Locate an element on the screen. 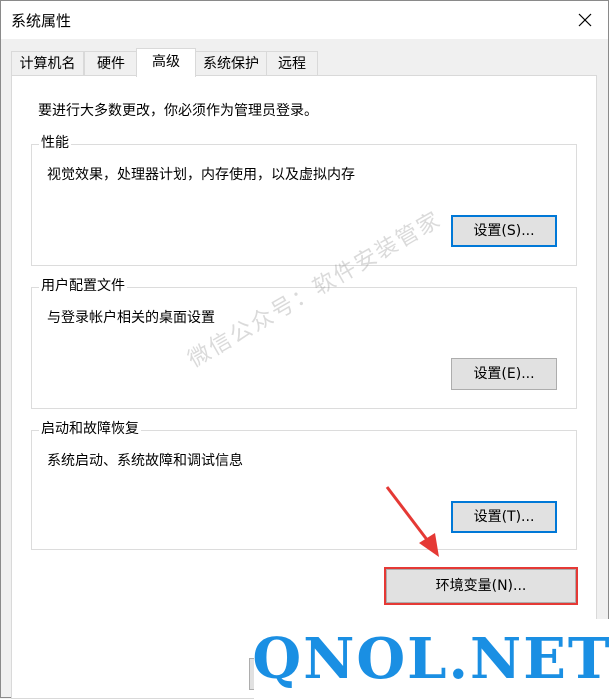  close-icon is located at coordinates (585, 20).